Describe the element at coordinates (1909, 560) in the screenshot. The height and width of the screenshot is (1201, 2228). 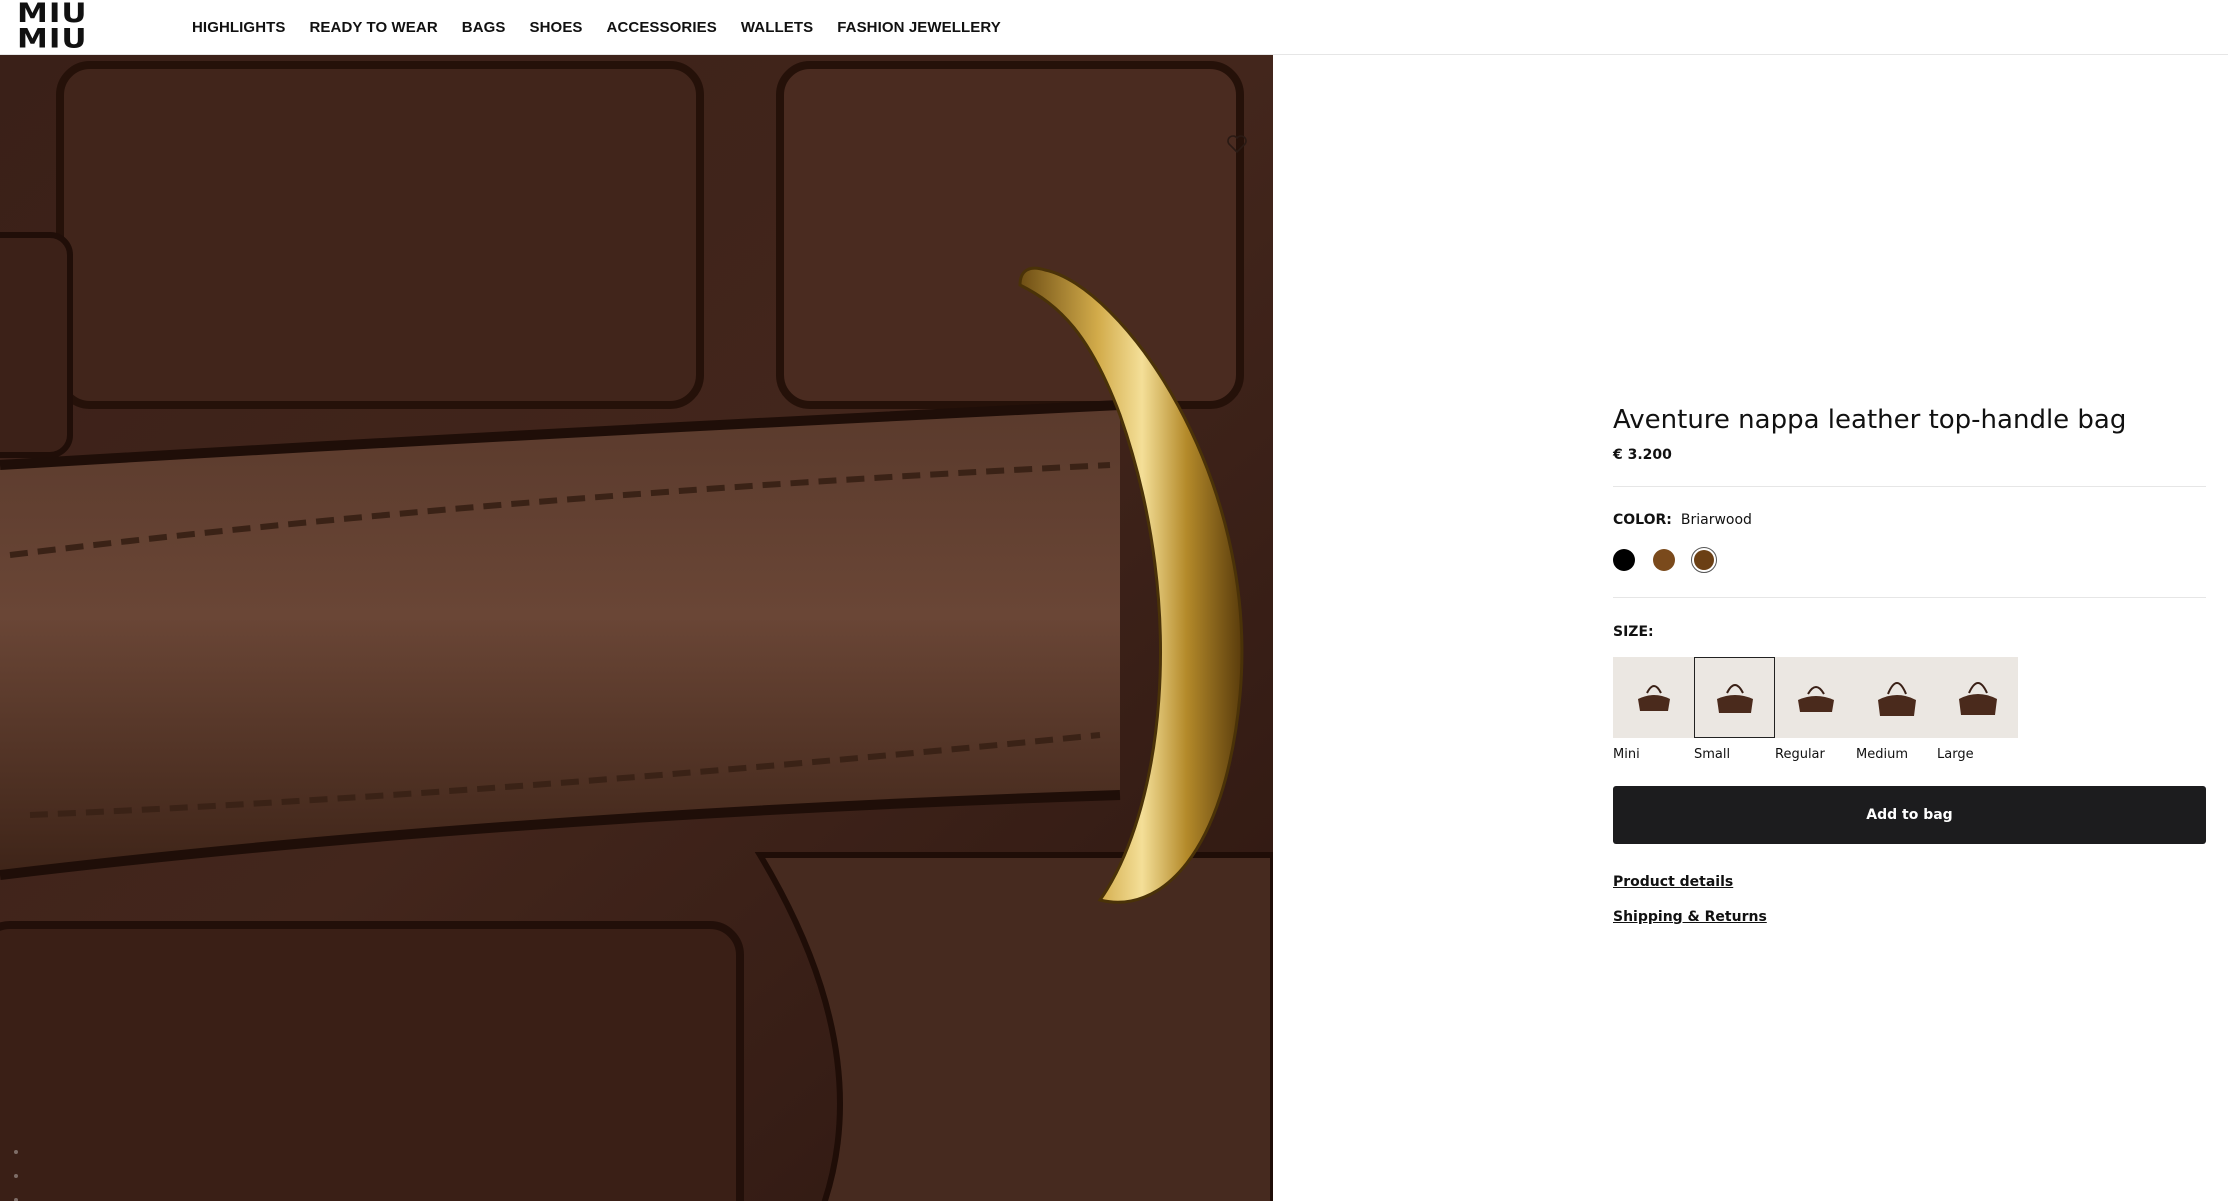
I see `color-swatches` at that location.